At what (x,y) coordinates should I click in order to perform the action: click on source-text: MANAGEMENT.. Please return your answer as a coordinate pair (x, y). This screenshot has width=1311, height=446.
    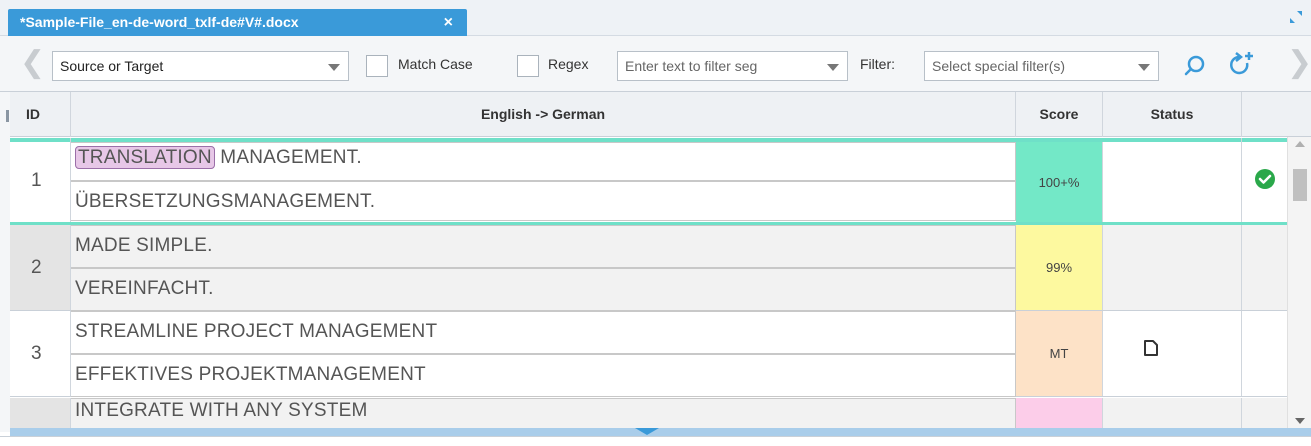
    Looking at the image, I should click on (288, 157).